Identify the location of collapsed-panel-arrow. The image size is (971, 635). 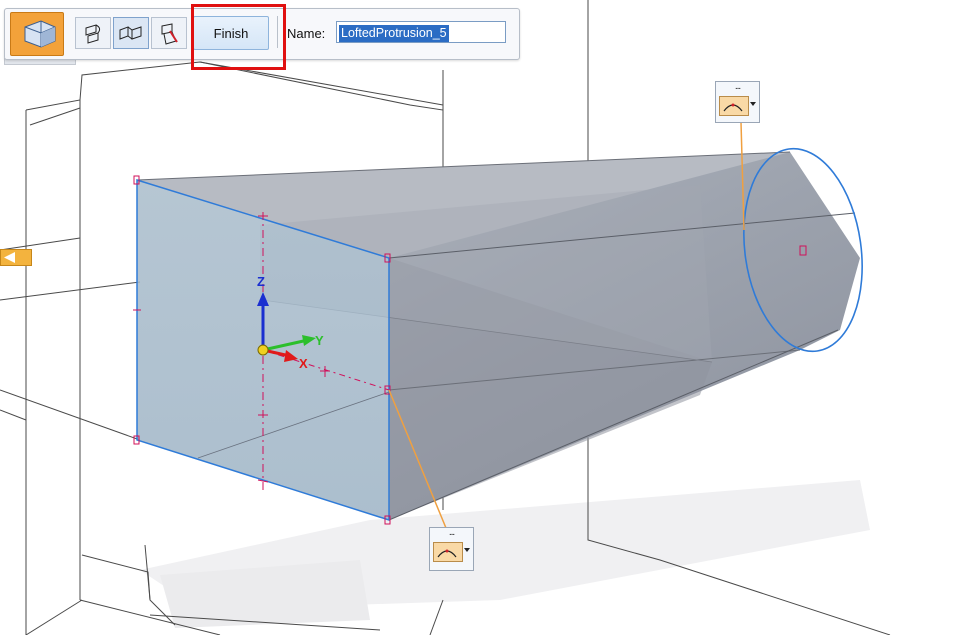
(16, 257).